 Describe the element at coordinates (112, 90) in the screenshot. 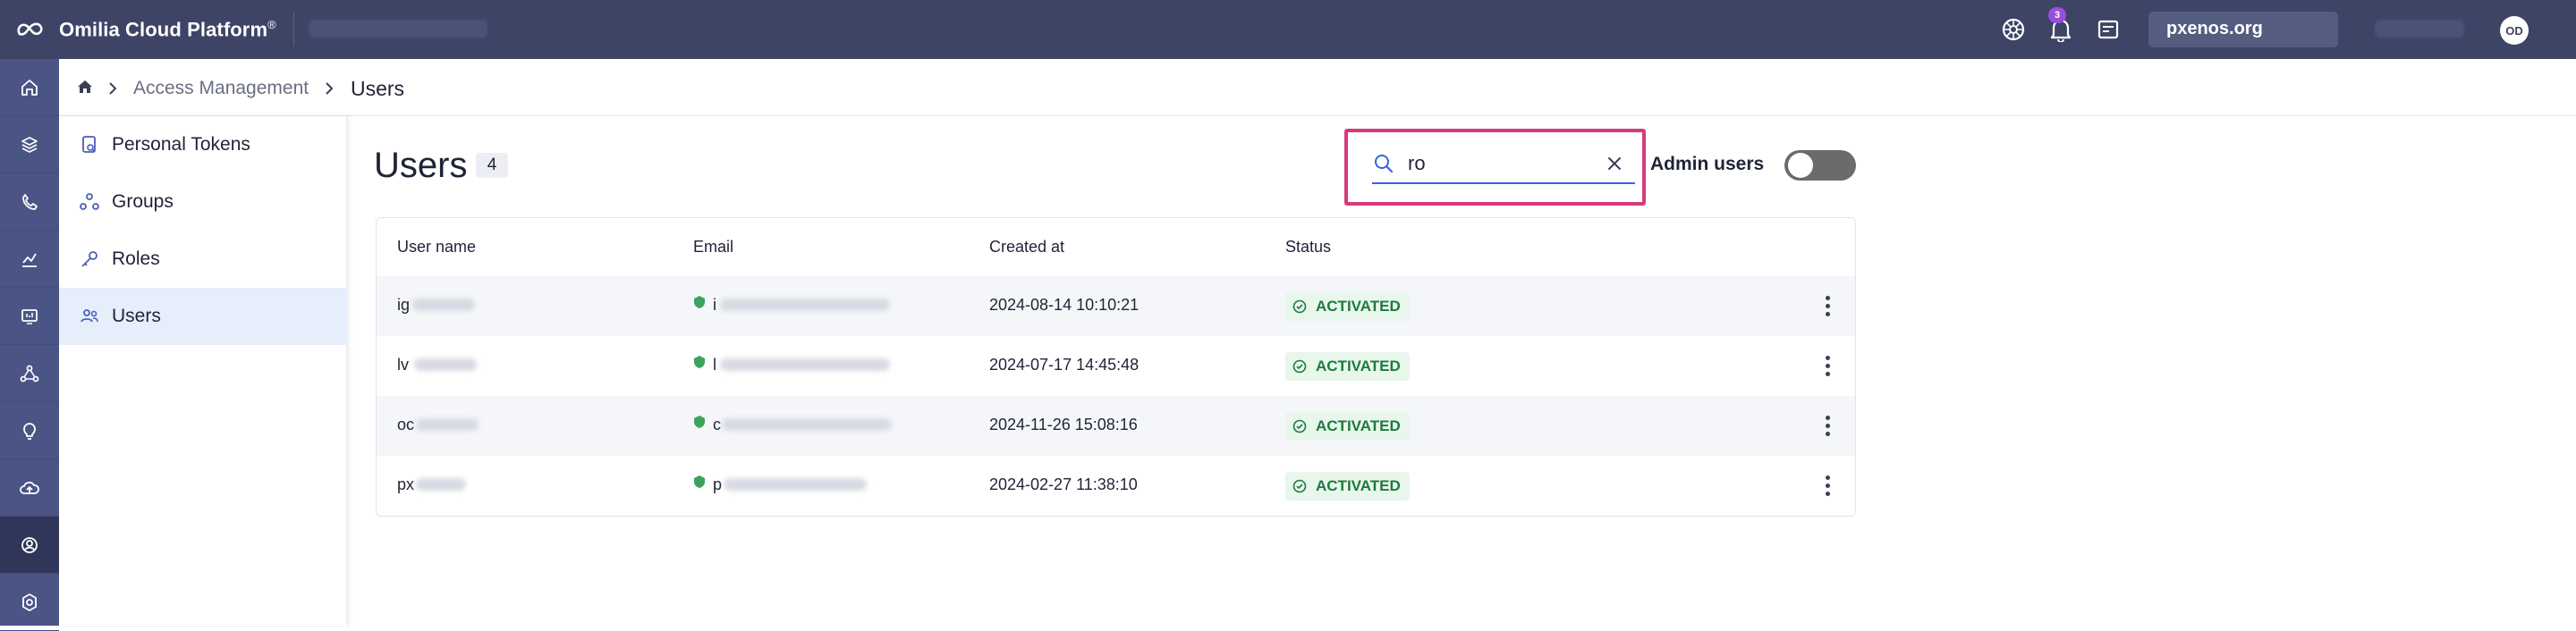

I see `chevron-right-icon` at that location.